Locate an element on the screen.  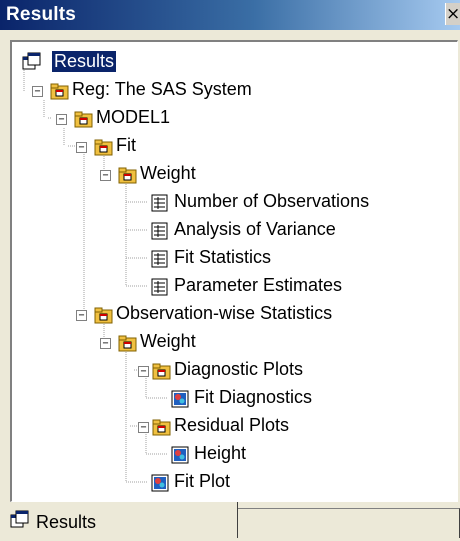
tree-node-fit-diagnostics: Fit Diagnostics is located at coordinates (280, 399).